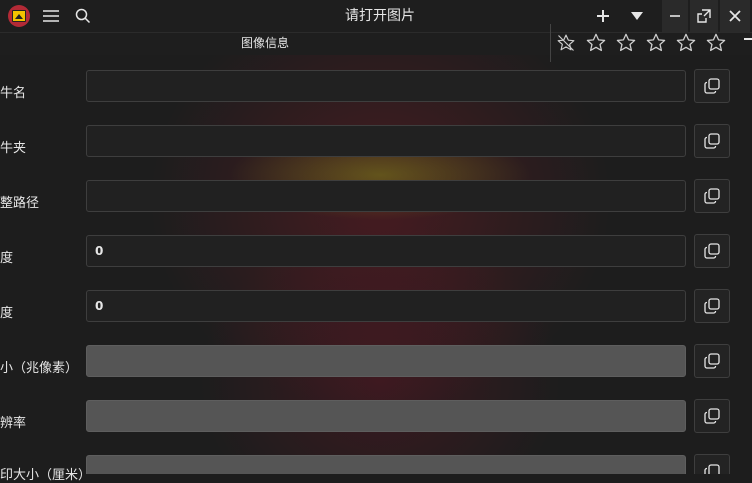 Image resolution: width=752 pixels, height=483 pixels. I want to click on panel-title: 图像信息, so click(264, 43).